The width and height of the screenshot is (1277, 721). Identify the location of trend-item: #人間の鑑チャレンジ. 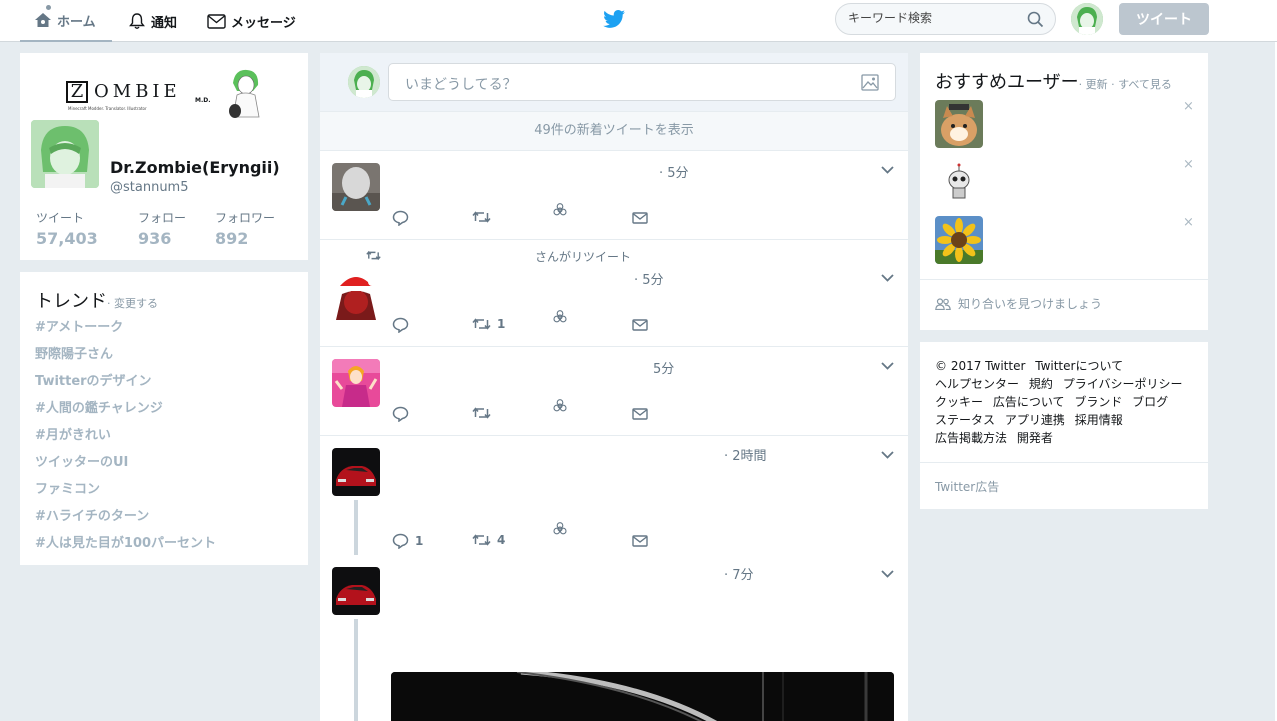
(99, 406).